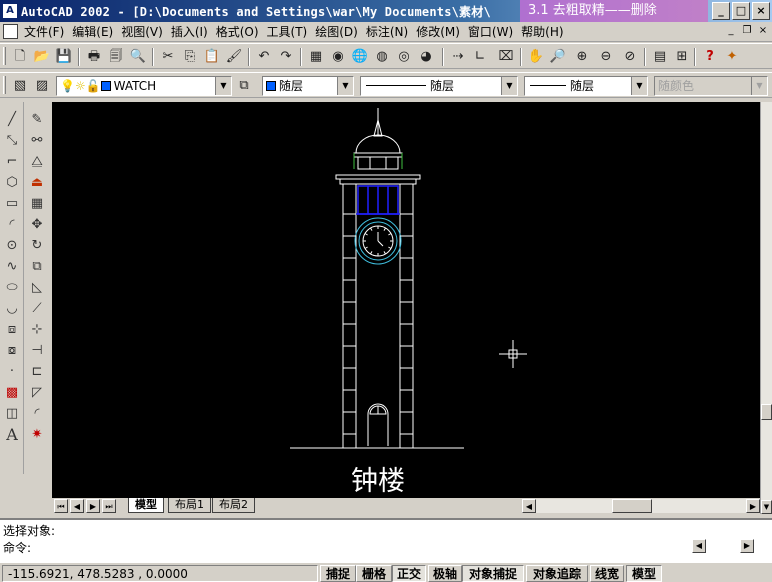 Image resolution: width=772 pixels, height=582 pixels. Describe the element at coordinates (77, 506) in the screenshot. I see `prev-tab-icon: ◀` at that location.